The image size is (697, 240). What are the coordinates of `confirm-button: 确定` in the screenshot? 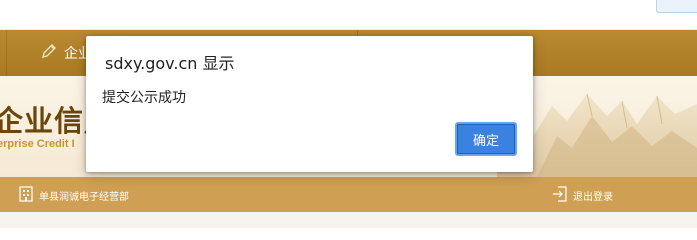 It's located at (486, 139).